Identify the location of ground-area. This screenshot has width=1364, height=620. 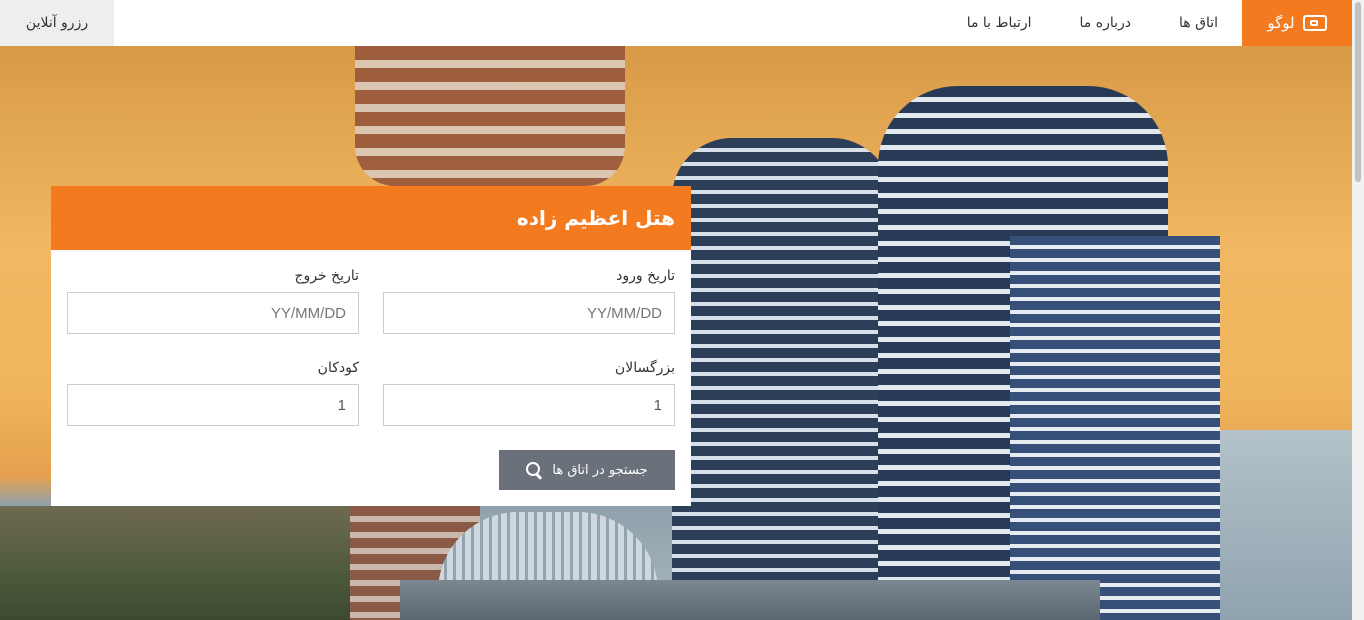
(750, 600).